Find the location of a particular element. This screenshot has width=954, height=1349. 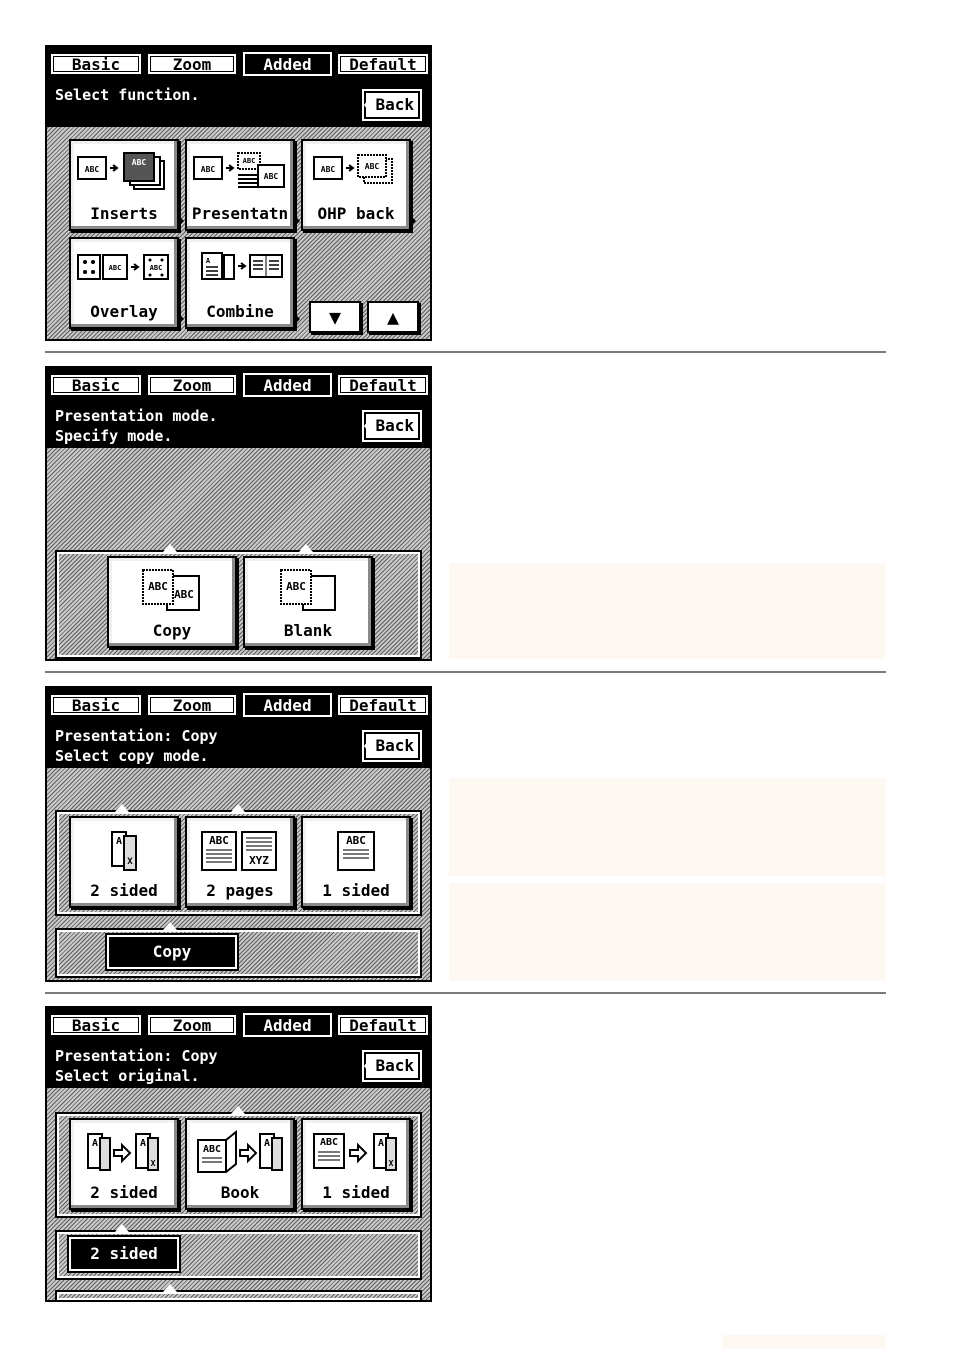

one-sided-label: 1 sided is located at coordinates (356, 890).